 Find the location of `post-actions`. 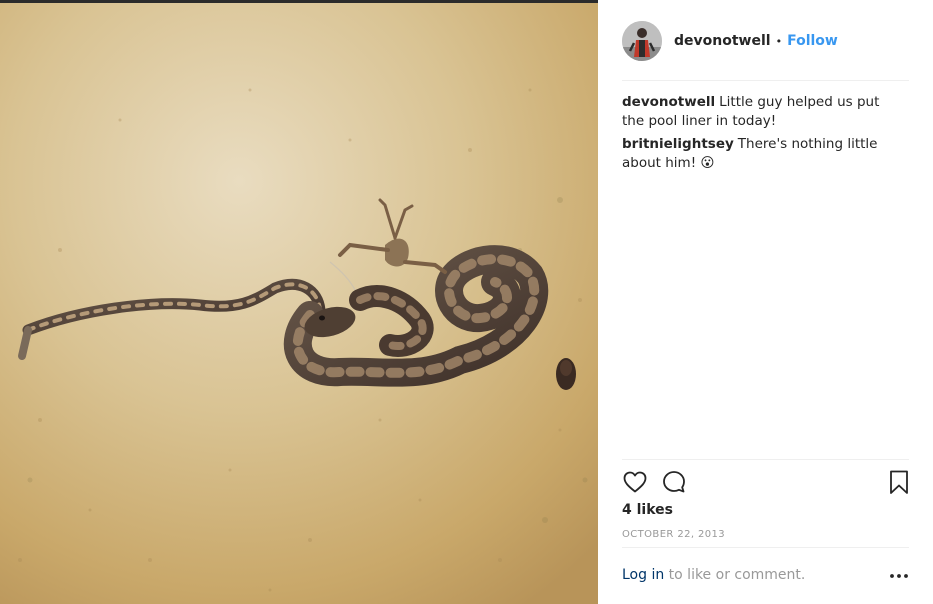

post-actions is located at coordinates (767, 483).